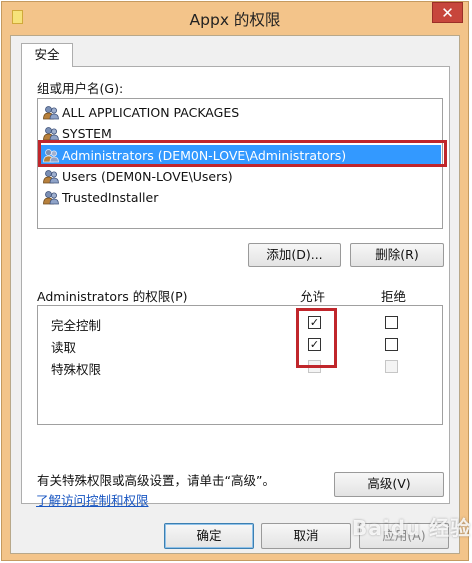  What do you see at coordinates (76, 325) in the screenshot?
I see `permission-name: 完全控制` at bounding box center [76, 325].